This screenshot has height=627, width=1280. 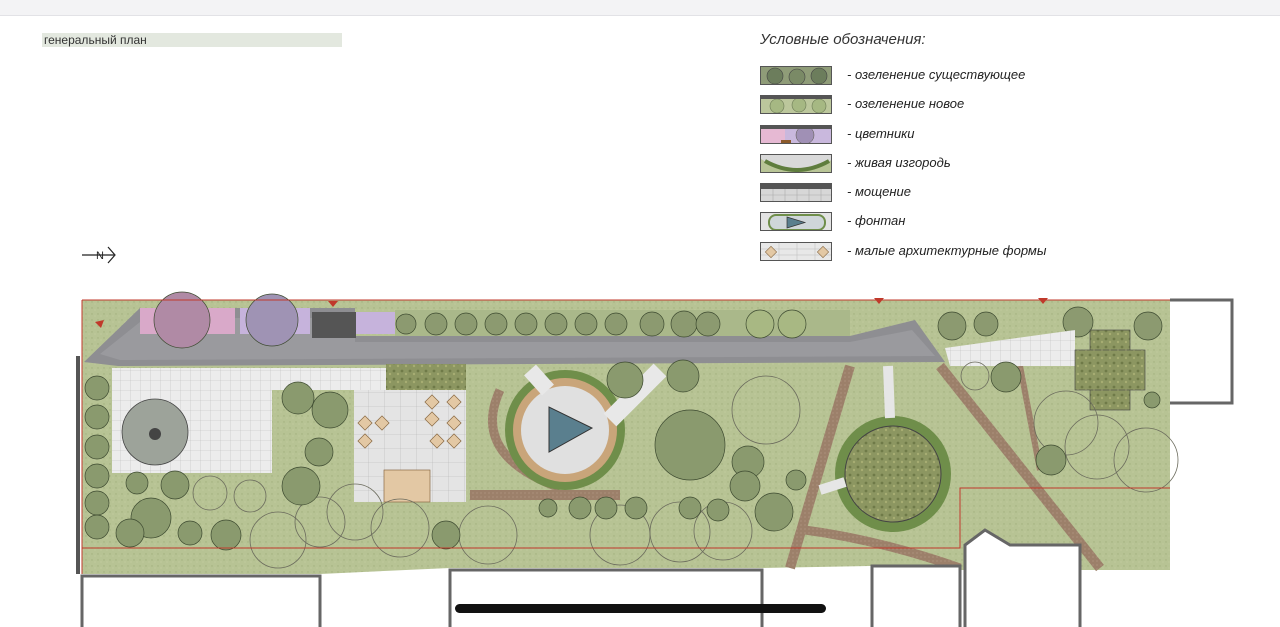 What do you see at coordinates (640, 608) in the screenshot?
I see `home-indicator` at bounding box center [640, 608].